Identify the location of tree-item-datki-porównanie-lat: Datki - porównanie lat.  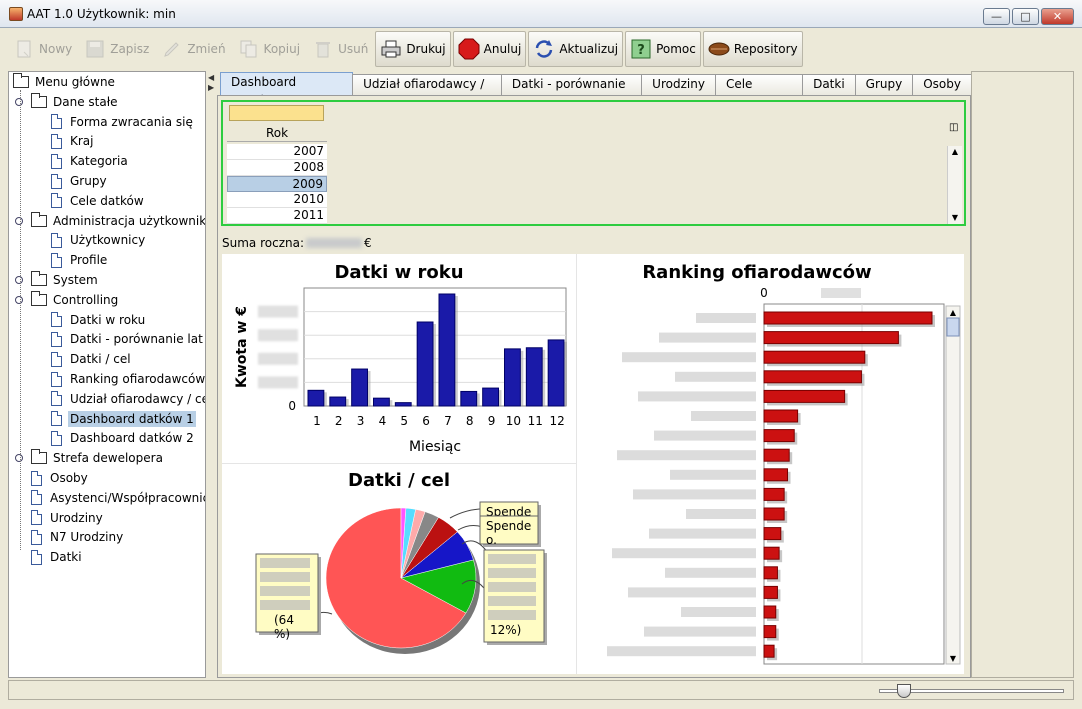
(128, 339).